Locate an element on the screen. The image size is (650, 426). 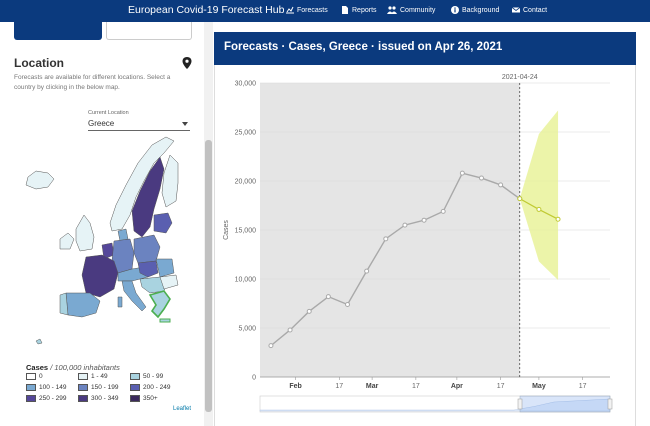
x-tick-label: Mar is located at coordinates (372, 386).